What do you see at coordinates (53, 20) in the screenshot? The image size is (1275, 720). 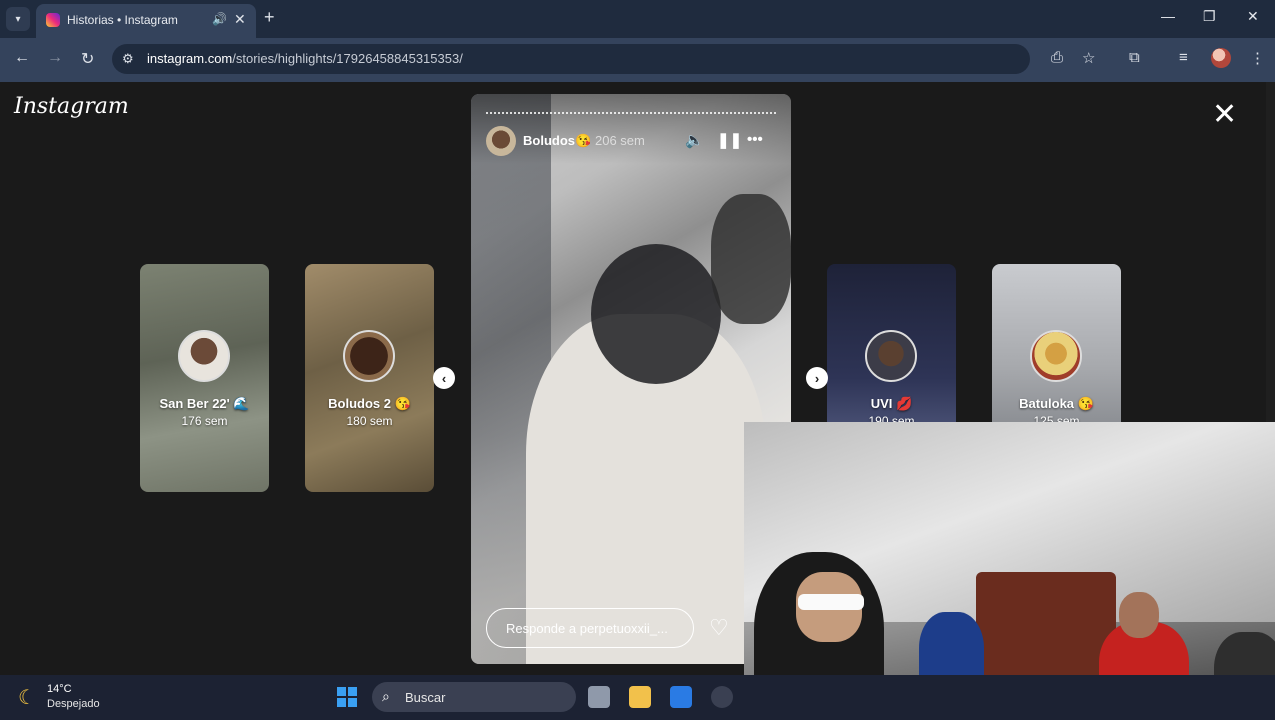 I see `instagram-favicon-icon` at bounding box center [53, 20].